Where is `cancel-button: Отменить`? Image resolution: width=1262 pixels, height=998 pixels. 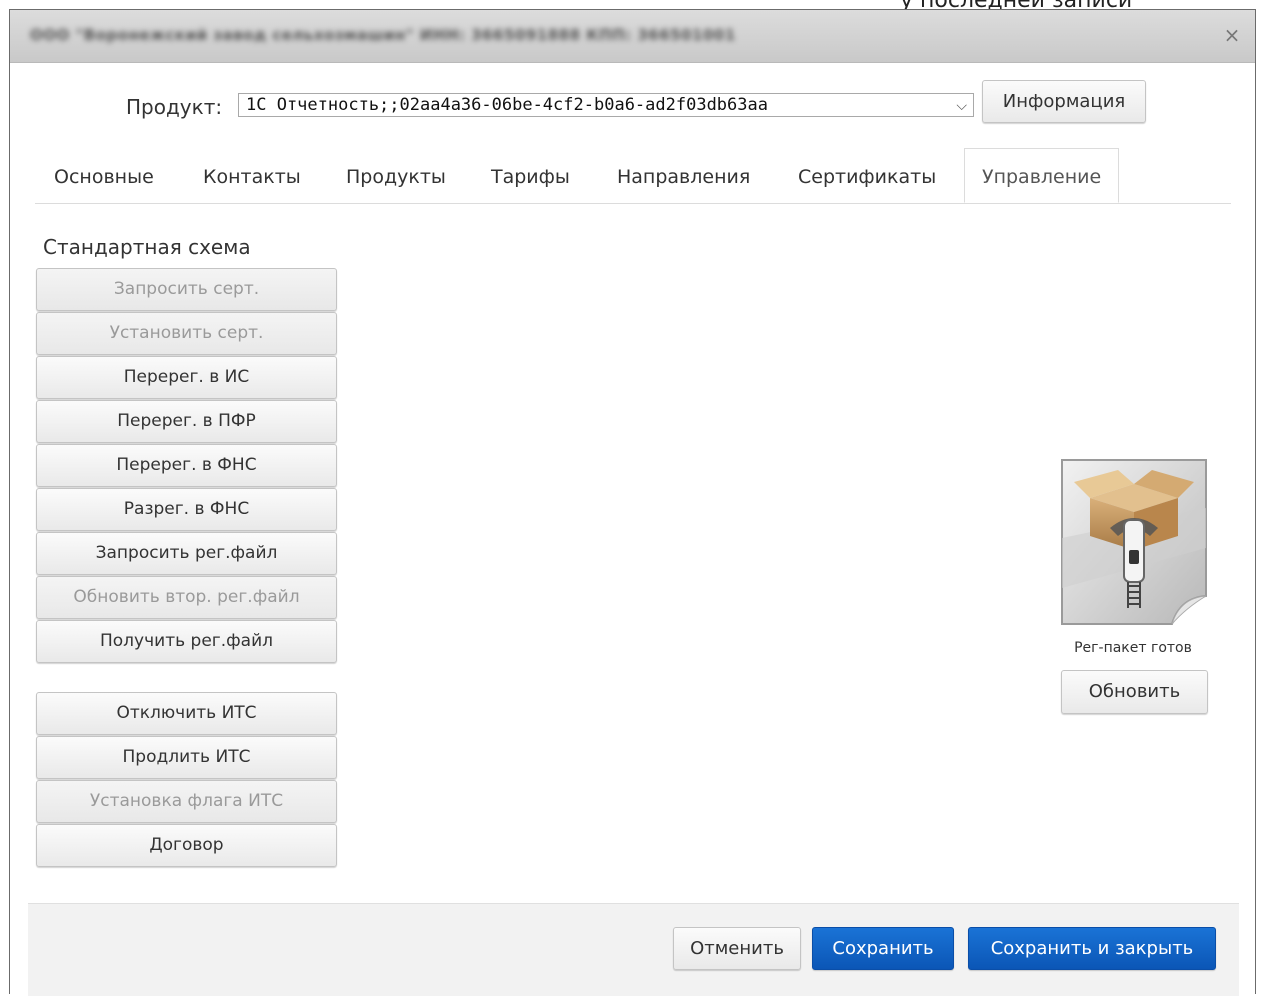
cancel-button: Отменить is located at coordinates (737, 948).